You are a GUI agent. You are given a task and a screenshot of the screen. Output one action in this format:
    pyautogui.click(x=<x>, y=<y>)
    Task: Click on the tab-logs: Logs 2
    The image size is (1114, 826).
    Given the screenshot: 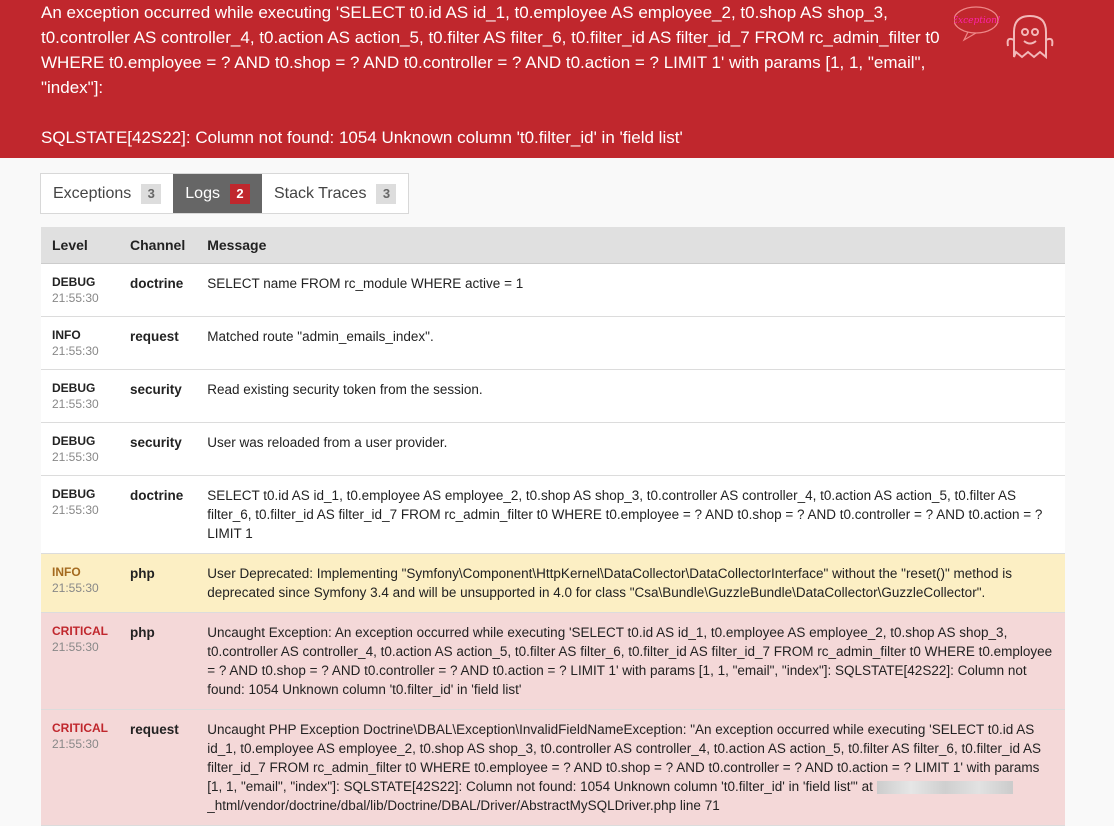 What is the action you would take?
    pyautogui.click(x=217, y=193)
    